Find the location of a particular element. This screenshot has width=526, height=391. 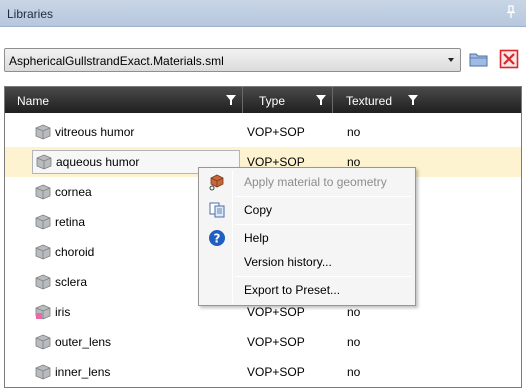

table-row: outer_lens VOP+SOP no is located at coordinates (263, 342).